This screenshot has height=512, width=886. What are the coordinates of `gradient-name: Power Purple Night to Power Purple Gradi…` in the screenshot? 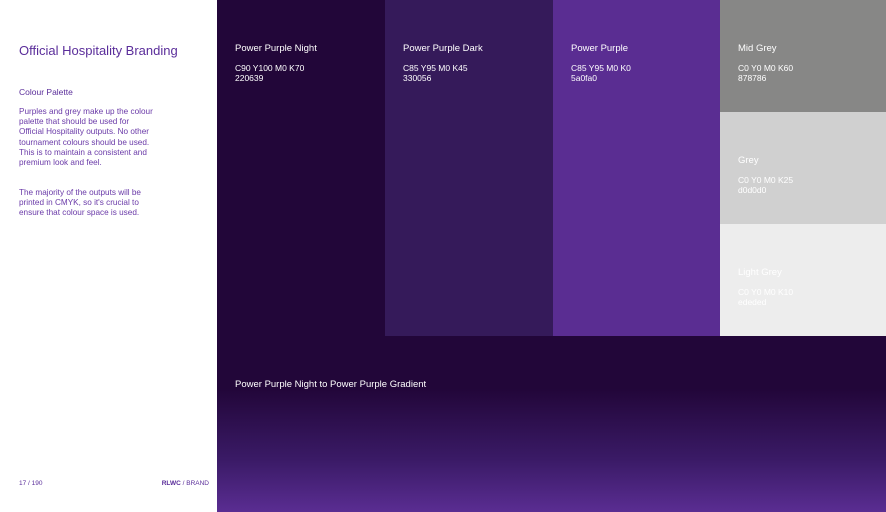 It's located at (331, 384).